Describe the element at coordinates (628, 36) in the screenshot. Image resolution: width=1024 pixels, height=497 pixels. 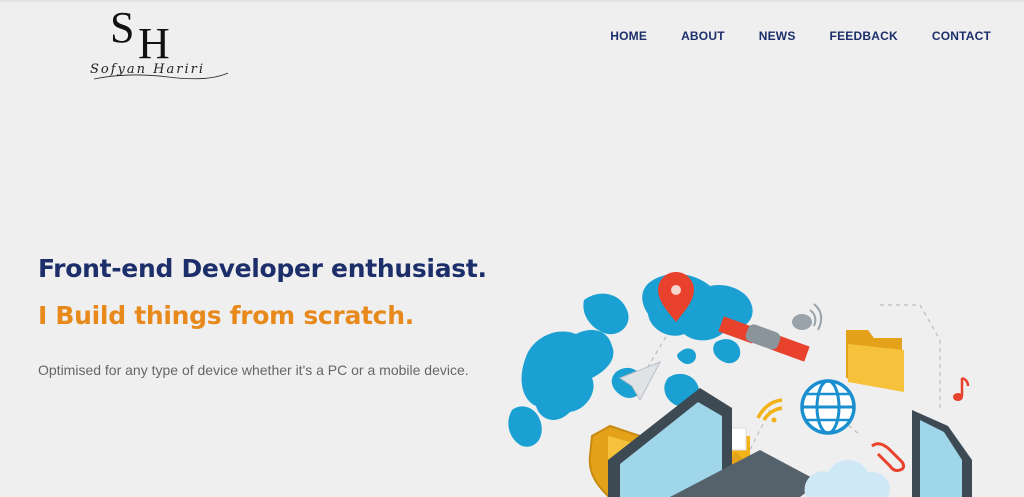
I see `nav-home: HOME` at that location.